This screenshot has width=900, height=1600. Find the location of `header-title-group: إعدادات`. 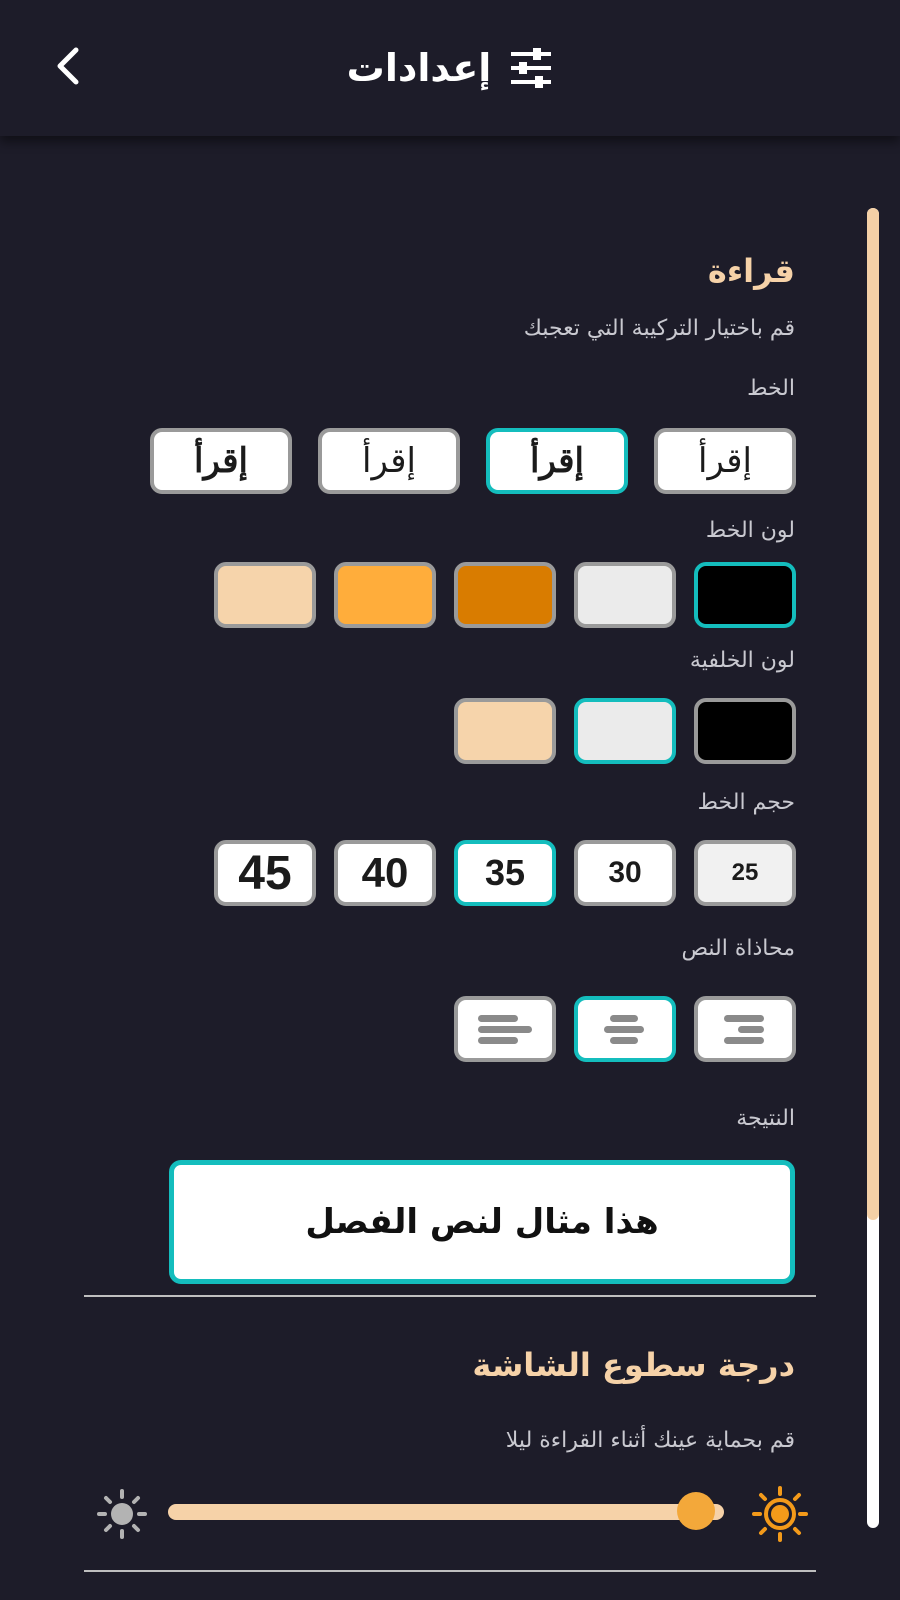

header-title-group: إعدادات is located at coordinates (450, 68).